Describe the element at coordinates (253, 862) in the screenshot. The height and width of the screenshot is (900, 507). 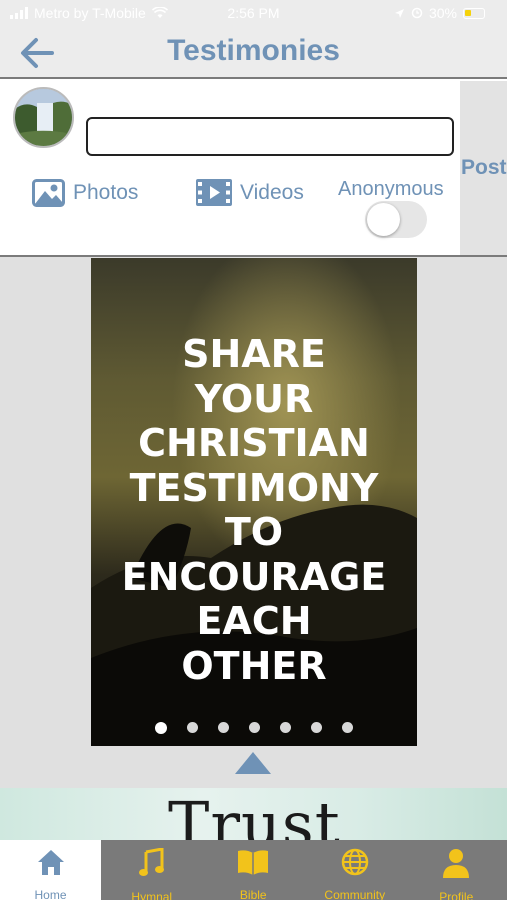
I see `book-icon` at that location.